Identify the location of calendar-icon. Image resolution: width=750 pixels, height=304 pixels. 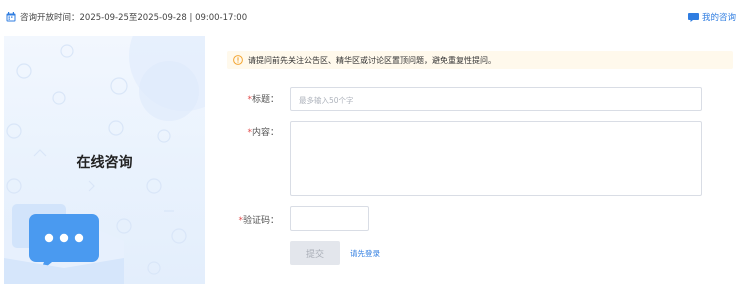
(11, 17).